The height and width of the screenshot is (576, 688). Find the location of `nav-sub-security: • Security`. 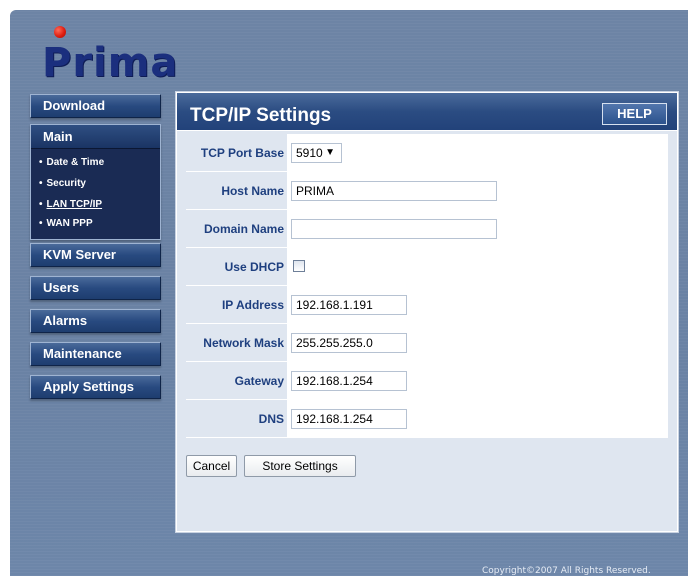

nav-sub-security: • Security is located at coordinates (62, 183).